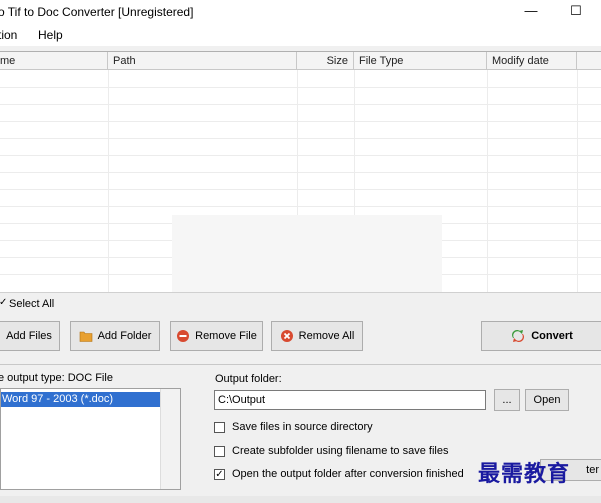 The image size is (601, 503). I want to click on menu-option: tion, so click(8, 35).